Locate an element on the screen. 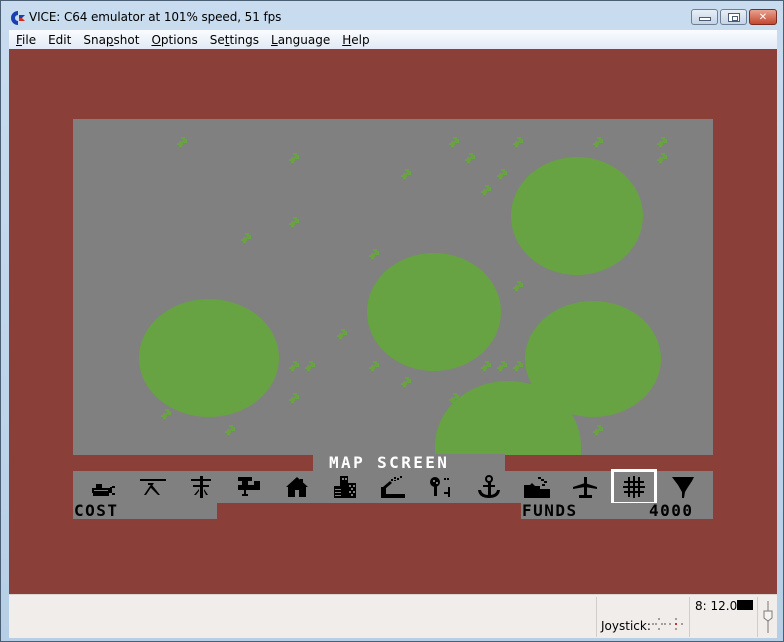  tool-park is located at coordinates (441, 487).